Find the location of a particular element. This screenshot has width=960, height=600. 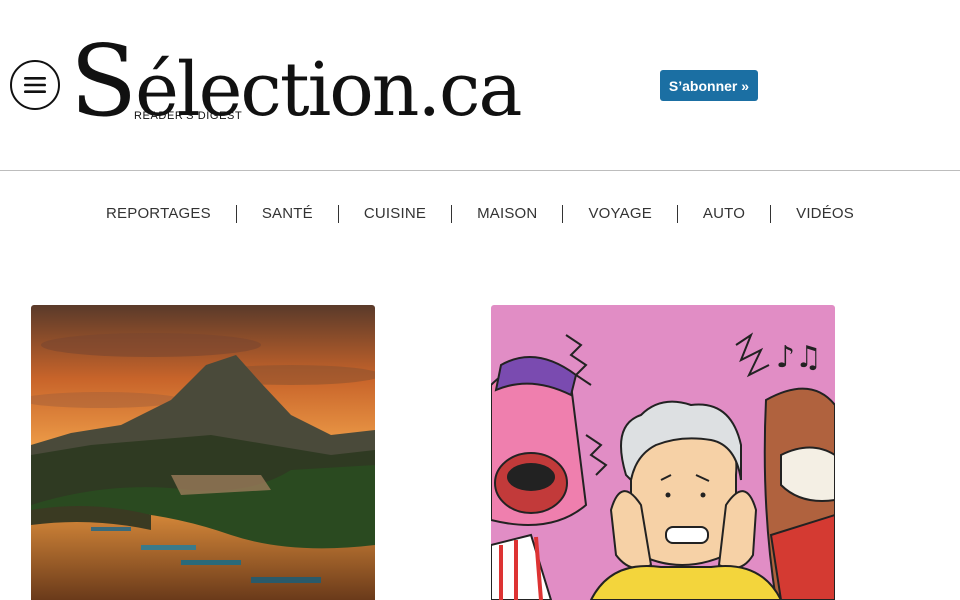

nav-item-maison: MAISON is located at coordinates (508, 214).